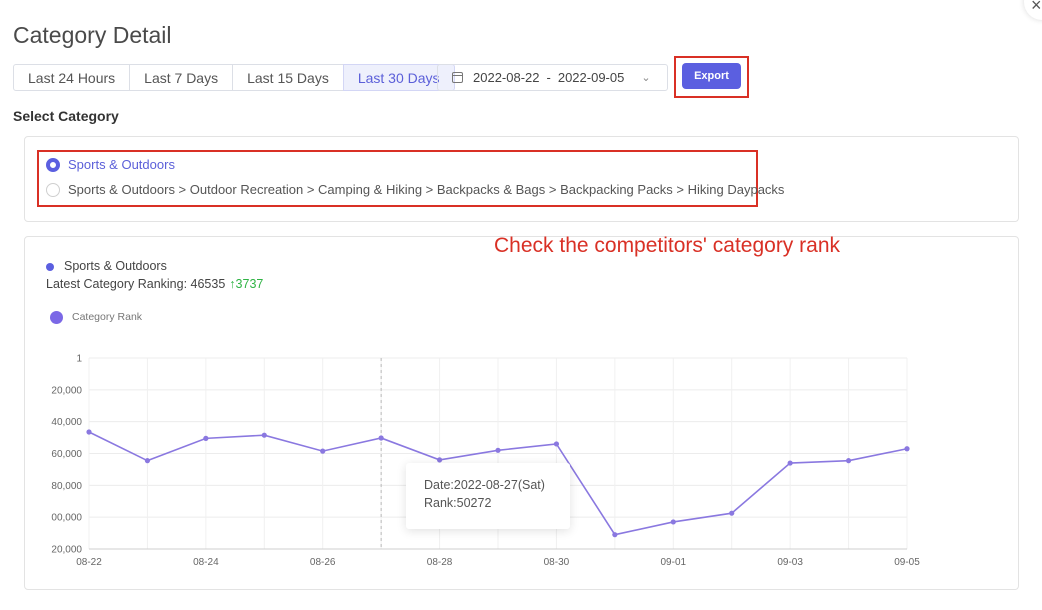  I want to click on y-tick-label: 80,000, so click(66, 486).